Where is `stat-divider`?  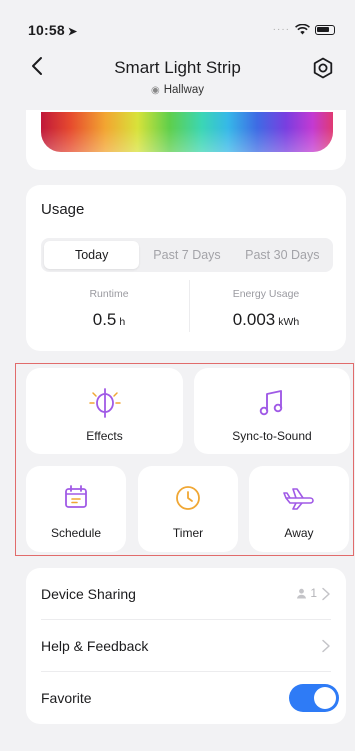
stat-divider is located at coordinates (189, 306).